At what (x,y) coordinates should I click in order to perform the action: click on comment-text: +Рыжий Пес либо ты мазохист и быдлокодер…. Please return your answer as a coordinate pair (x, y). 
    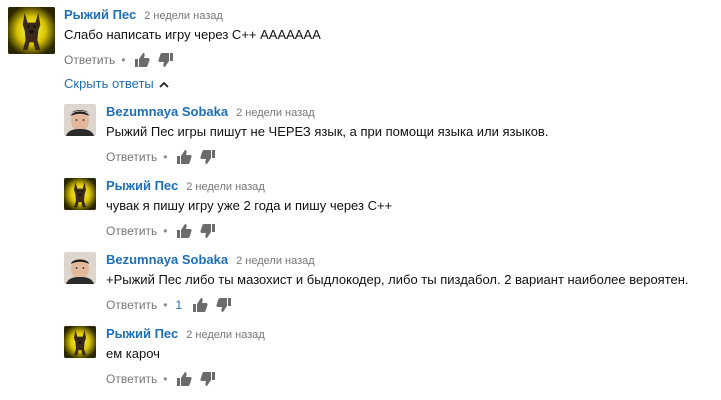
    Looking at the image, I should click on (397, 279).